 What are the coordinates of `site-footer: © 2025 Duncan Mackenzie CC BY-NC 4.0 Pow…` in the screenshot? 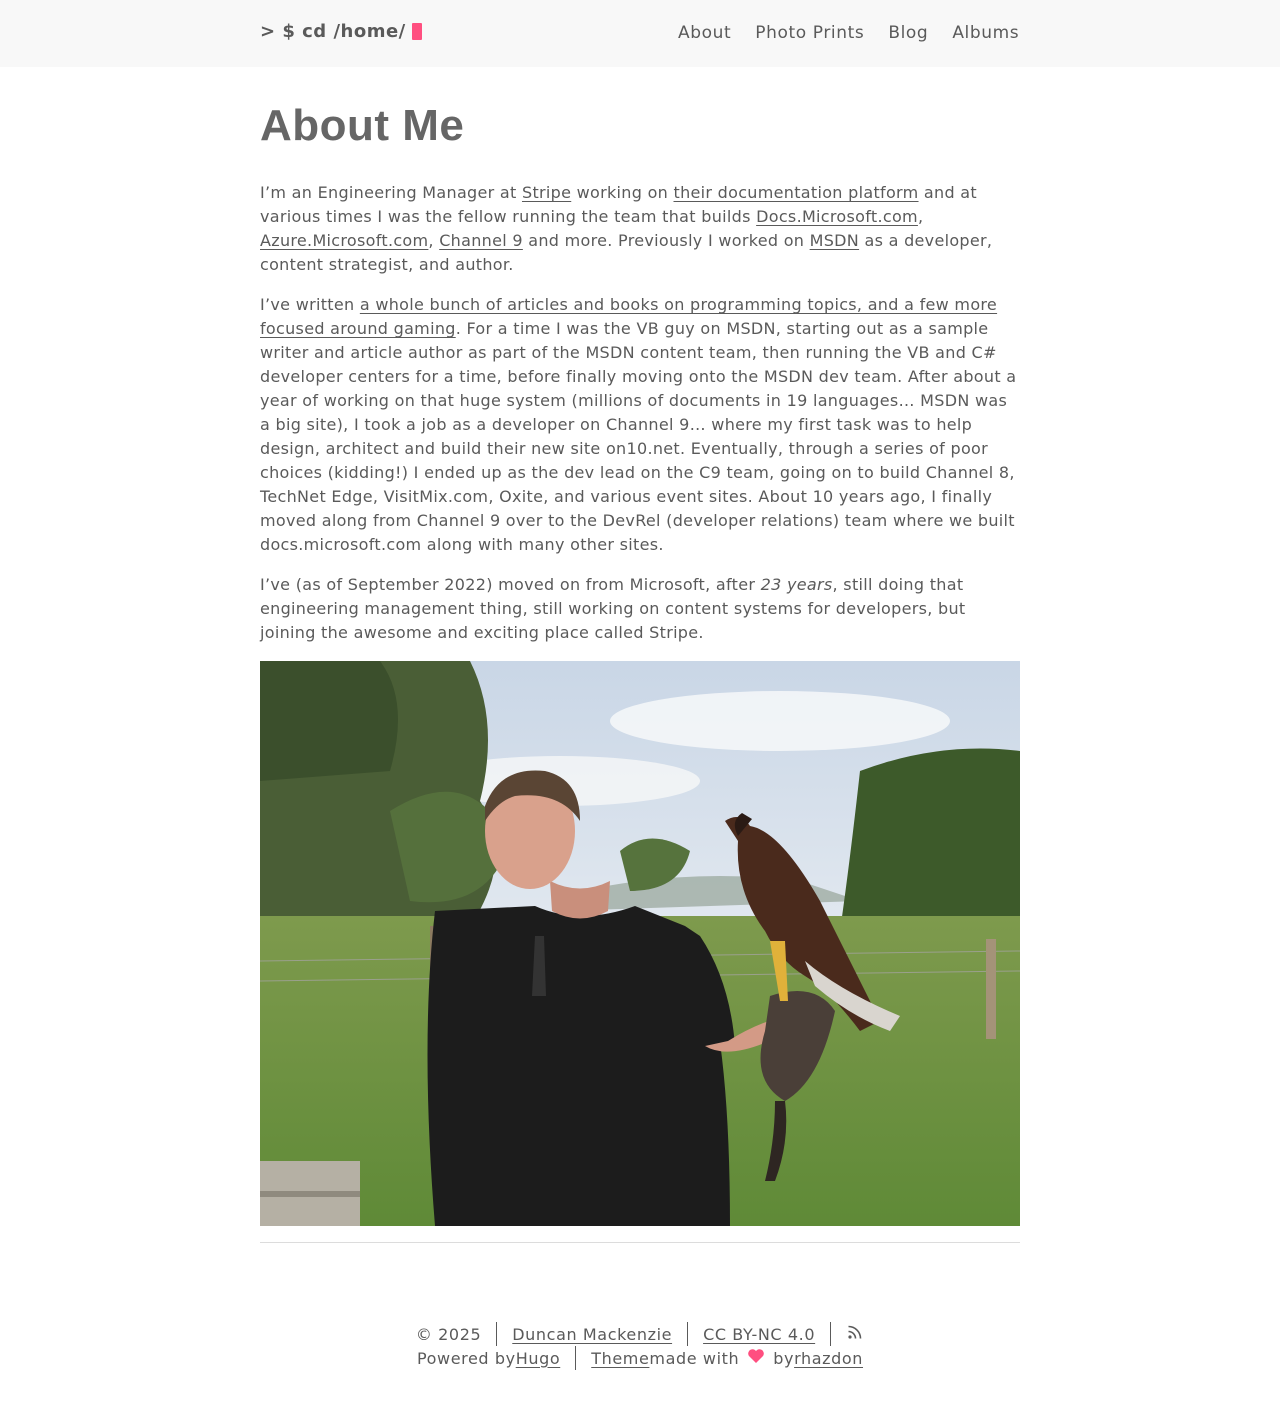 It's located at (640, 1346).